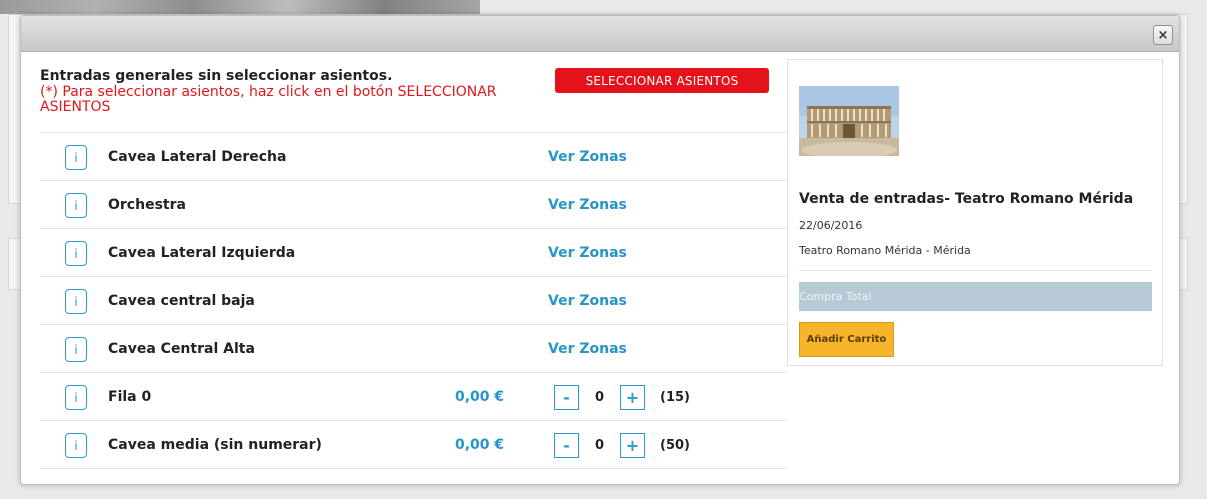 Image resolution: width=1207 pixels, height=499 pixels. What do you see at coordinates (662, 80) in the screenshot?
I see `select-seats-button: SELECCIONAR ASIENTOS` at bounding box center [662, 80].